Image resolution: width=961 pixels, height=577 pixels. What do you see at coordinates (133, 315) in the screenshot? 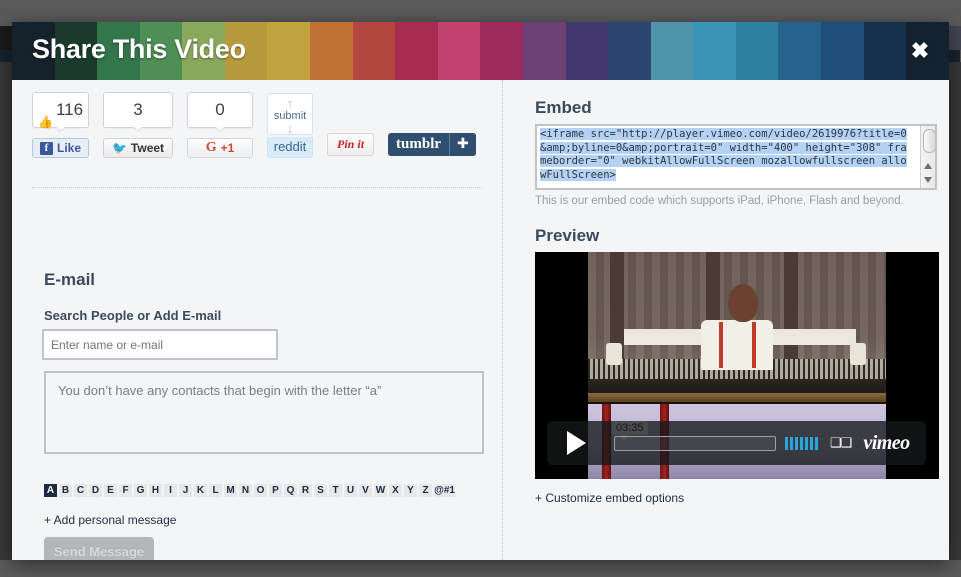
I see `search-people-label: Search People or Add E-mail` at bounding box center [133, 315].